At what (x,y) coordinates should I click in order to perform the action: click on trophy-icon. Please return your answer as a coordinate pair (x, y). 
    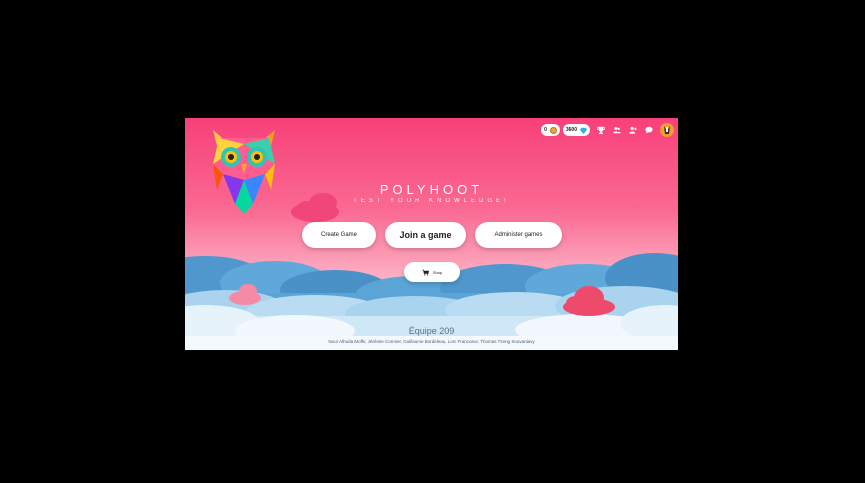
    Looking at the image, I should click on (601, 130).